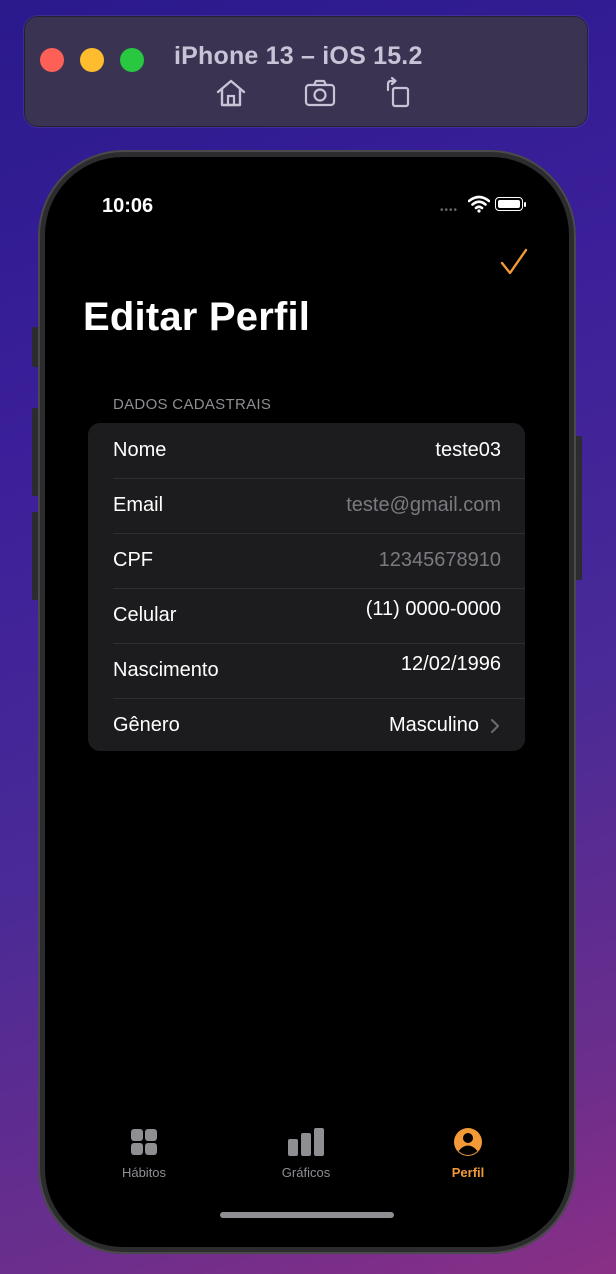  Describe the element at coordinates (144, 1172) in the screenshot. I see `tab-label: Hábitos` at that location.